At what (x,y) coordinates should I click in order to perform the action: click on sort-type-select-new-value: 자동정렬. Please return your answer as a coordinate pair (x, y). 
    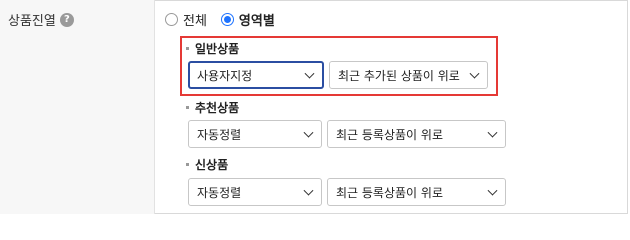
    Looking at the image, I should click on (219, 192).